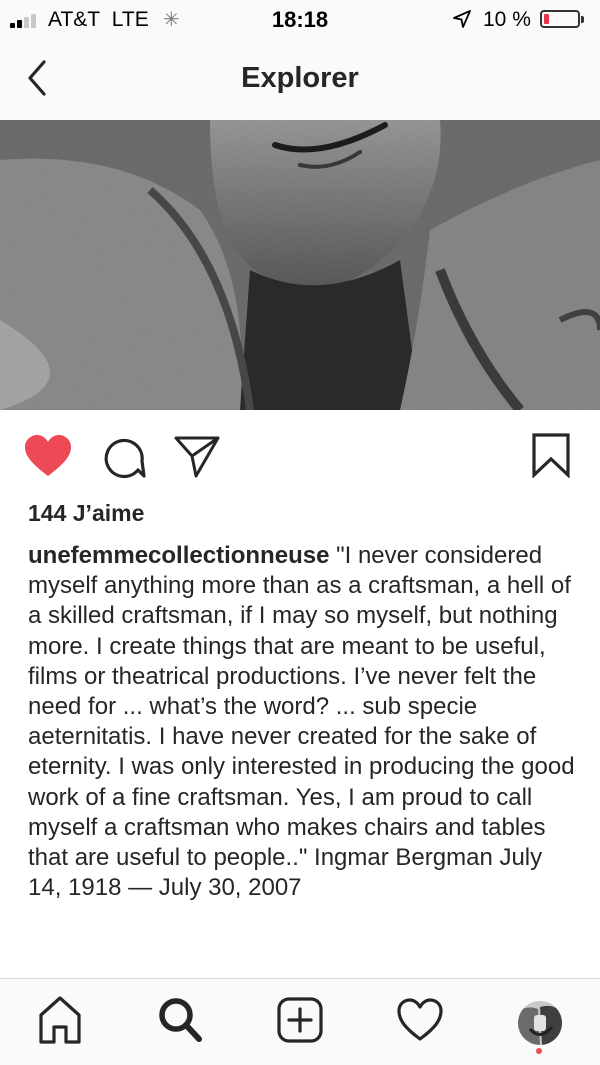 The height and width of the screenshot is (1065, 600). Describe the element at coordinates (462, 19) in the screenshot. I see `location-arrow-icon` at that location.